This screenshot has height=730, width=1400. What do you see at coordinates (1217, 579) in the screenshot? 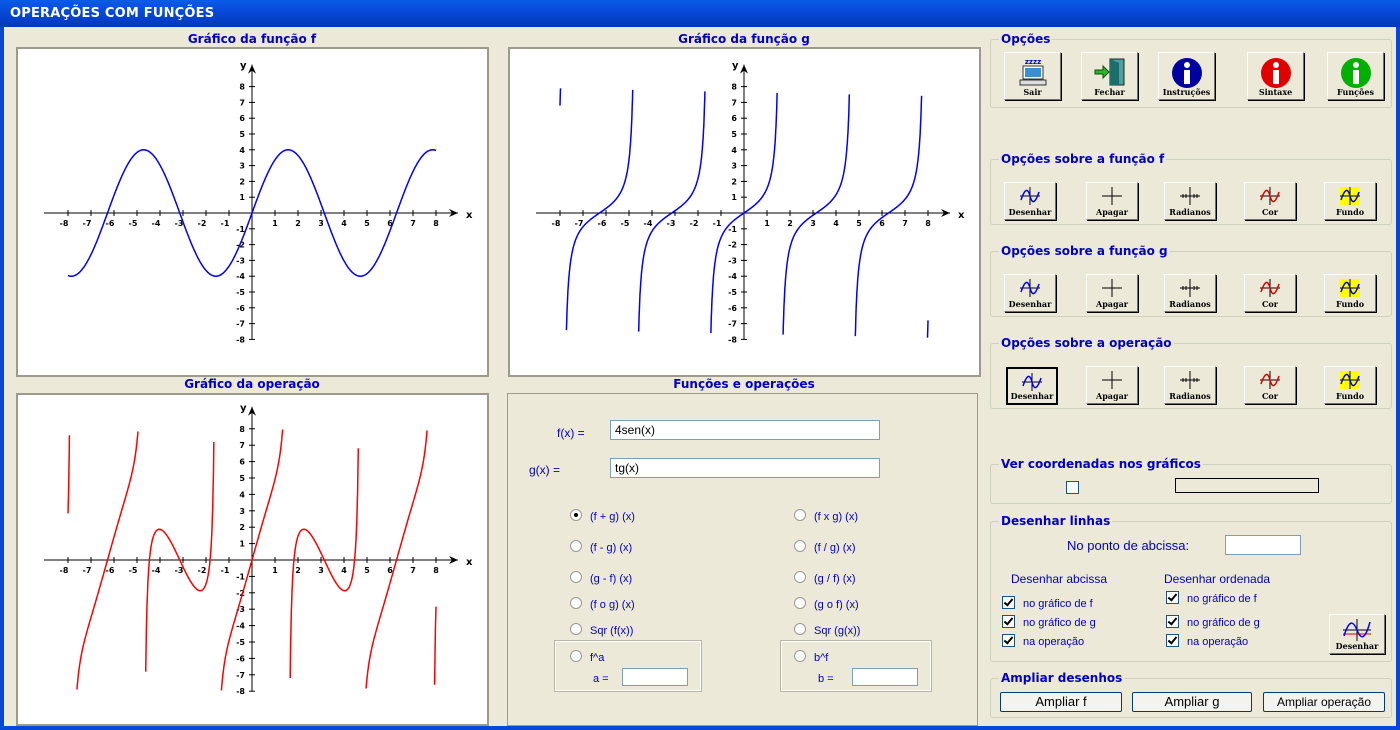
I see `ordinate-title: Desenhar ordenada` at bounding box center [1217, 579].